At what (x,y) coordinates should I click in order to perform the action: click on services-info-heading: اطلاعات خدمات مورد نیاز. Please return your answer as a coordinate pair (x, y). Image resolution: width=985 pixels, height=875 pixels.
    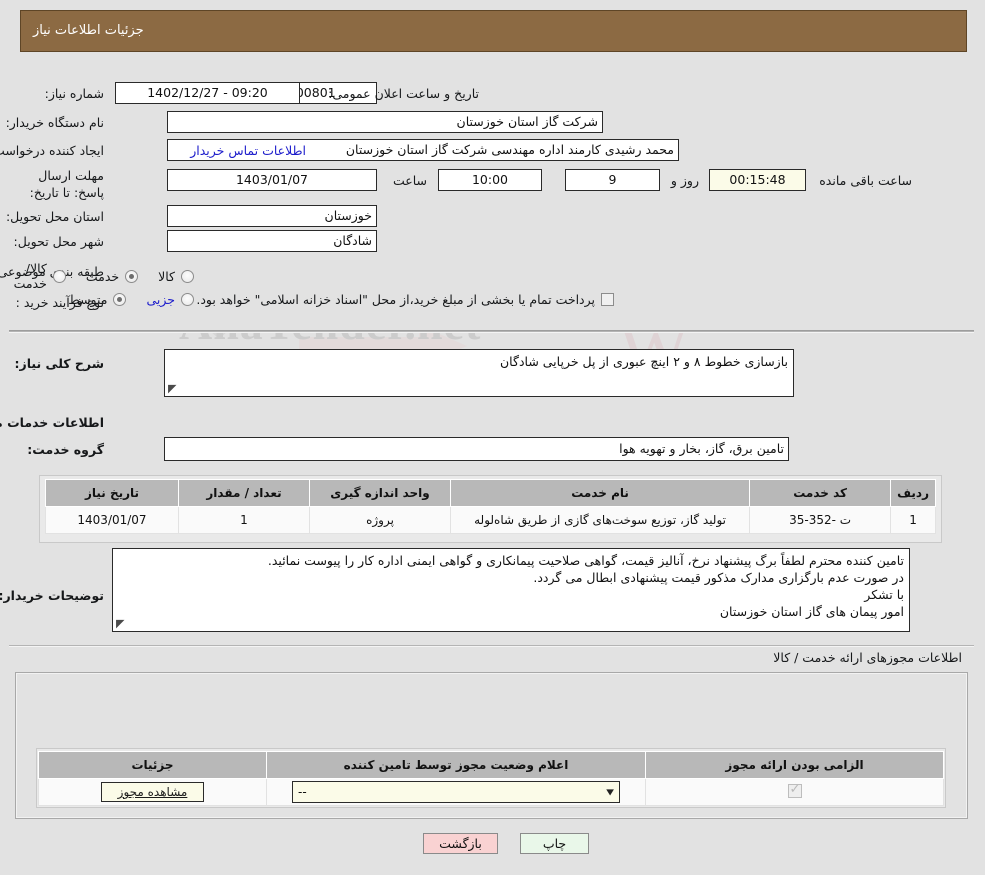
    Looking at the image, I should click on (52, 422).